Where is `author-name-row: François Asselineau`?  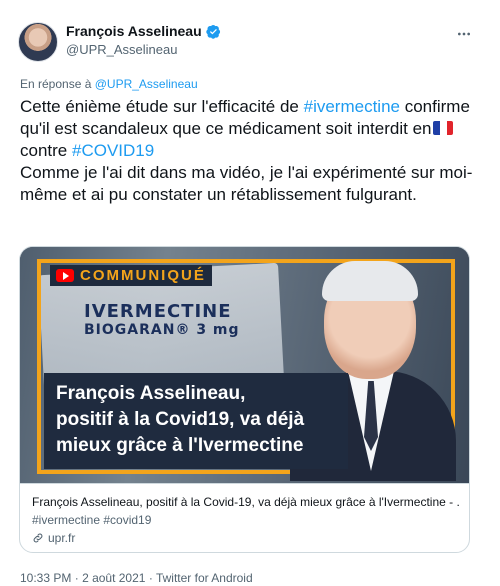 author-name-row: François Asselineau is located at coordinates (143, 31).